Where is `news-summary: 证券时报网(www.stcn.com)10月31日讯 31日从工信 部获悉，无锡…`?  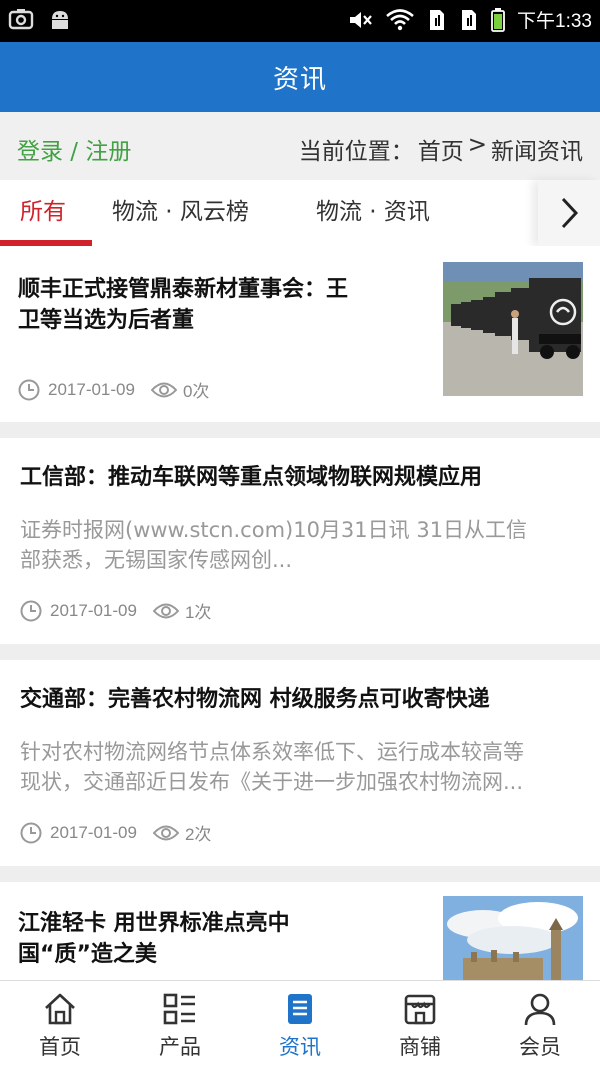 news-summary: 证券时报网(www.stcn.com)10月31日讯 31日从工信 部获悉，无锡… is located at coordinates (274, 545).